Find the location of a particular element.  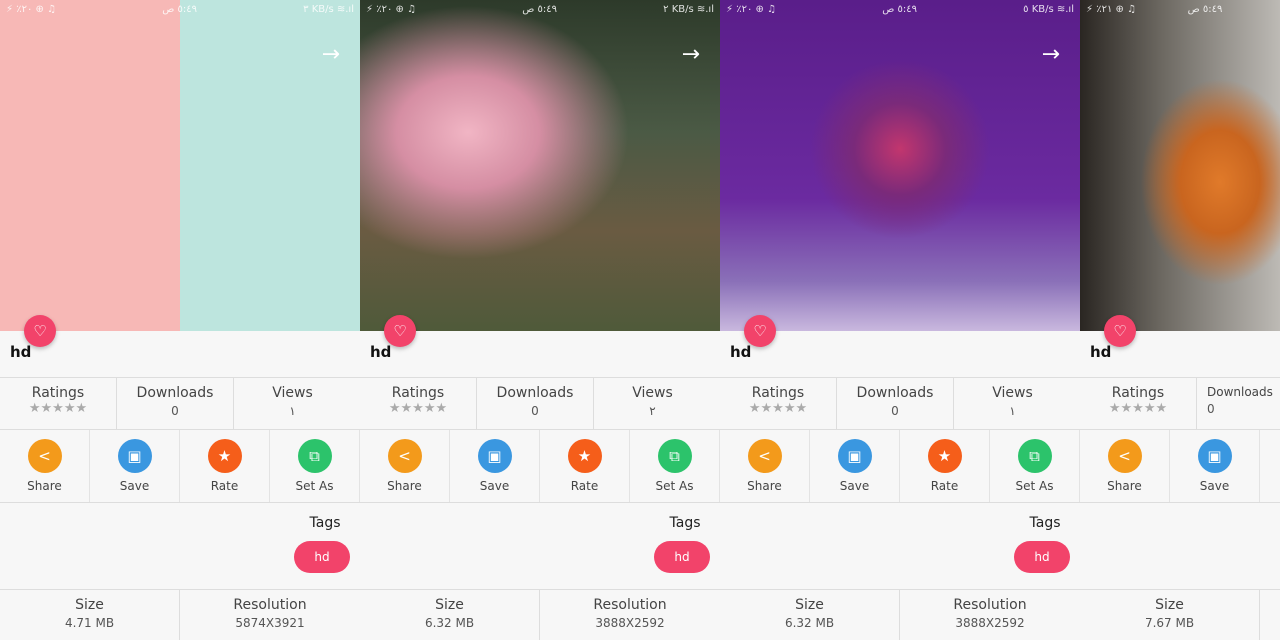

status-bar: ⚡ ٪٢٠ ⊕ ♫ ٥:٤٩ ص ٣ KB/s ≋.ıl is located at coordinates (180, 9).